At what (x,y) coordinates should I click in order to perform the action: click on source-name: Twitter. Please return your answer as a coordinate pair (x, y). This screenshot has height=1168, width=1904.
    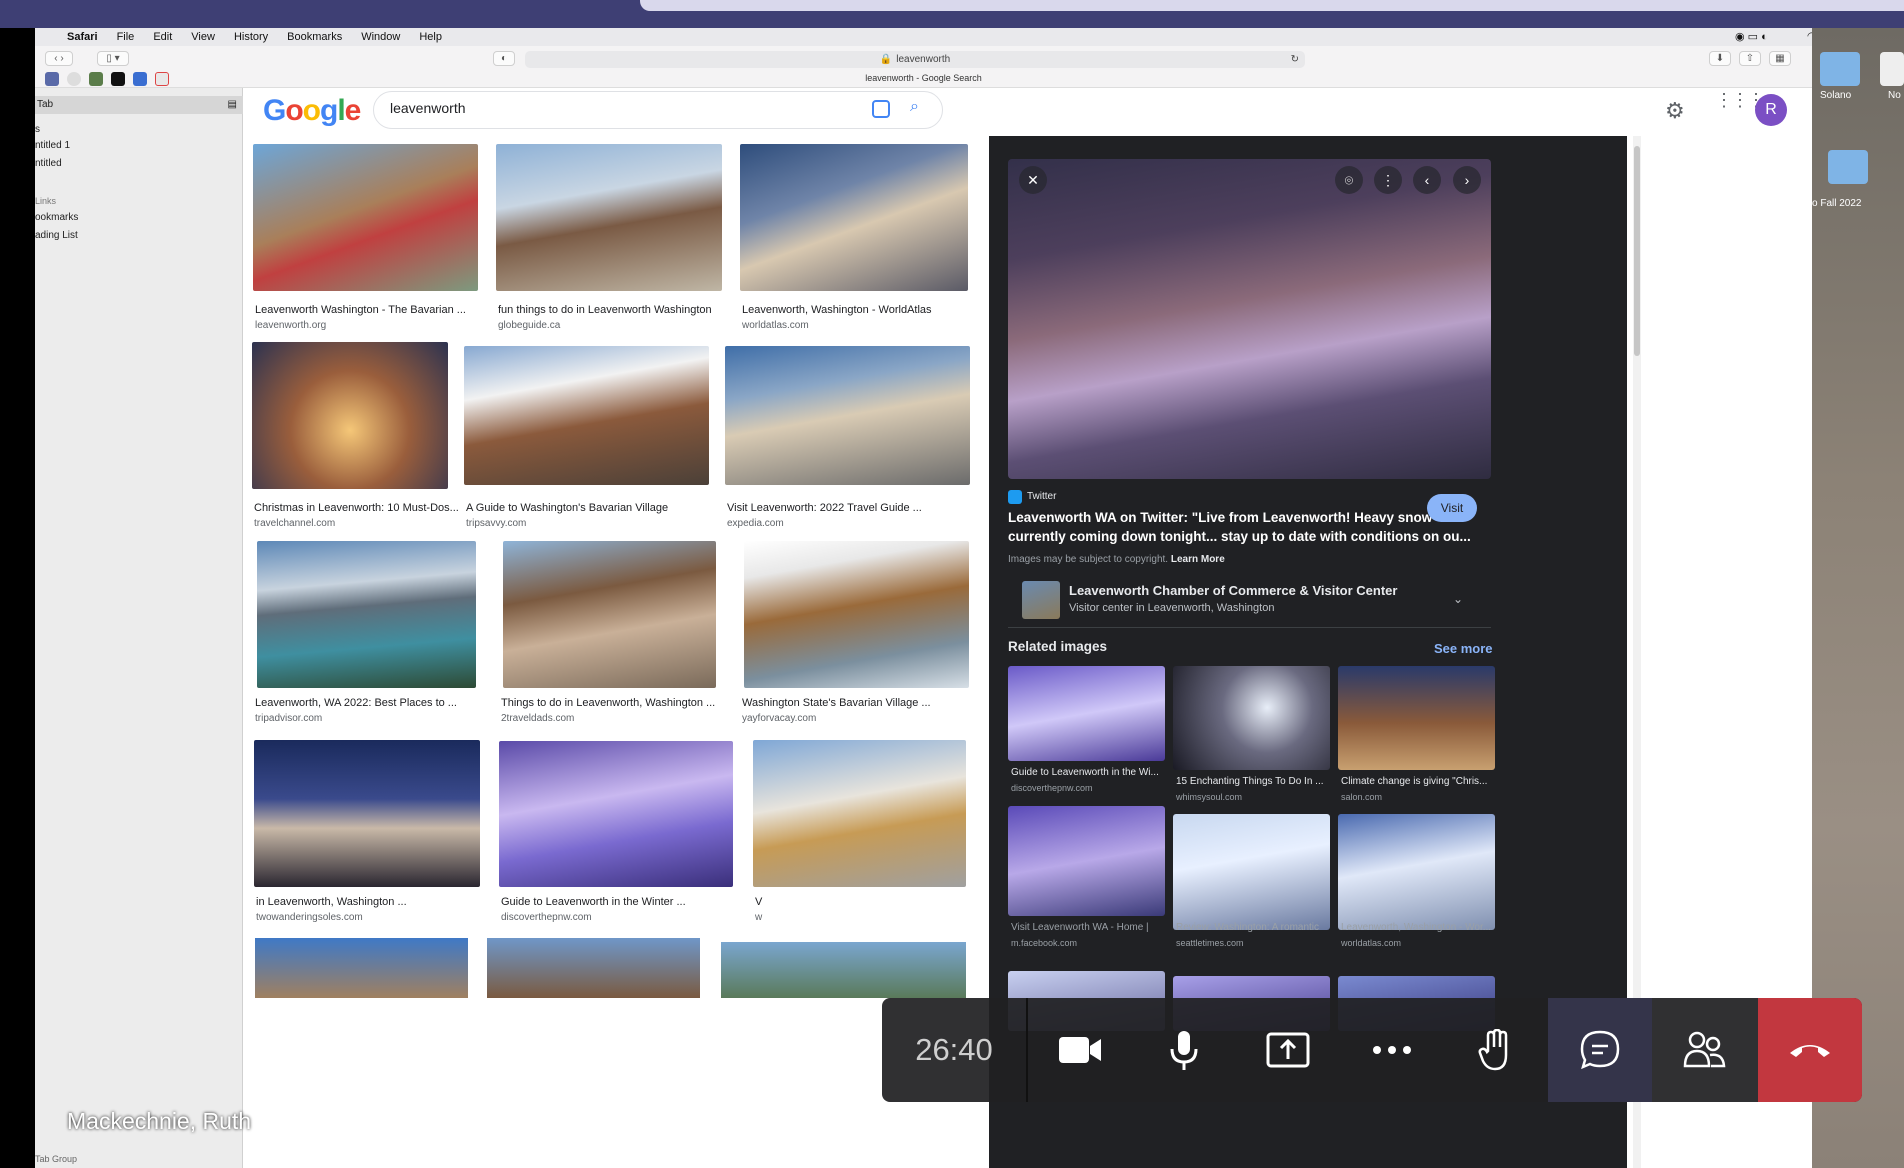
    Looking at the image, I should click on (1041, 496).